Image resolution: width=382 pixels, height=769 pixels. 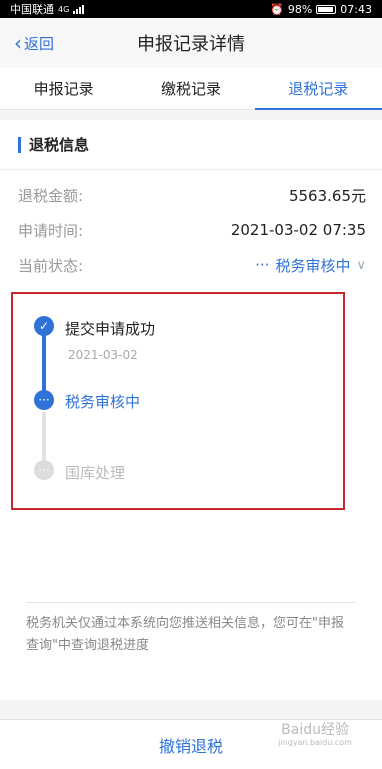 What do you see at coordinates (192, 230) in the screenshot?
I see `apply-time-row: 申请时间: 2021-03-02 07:35` at bounding box center [192, 230].